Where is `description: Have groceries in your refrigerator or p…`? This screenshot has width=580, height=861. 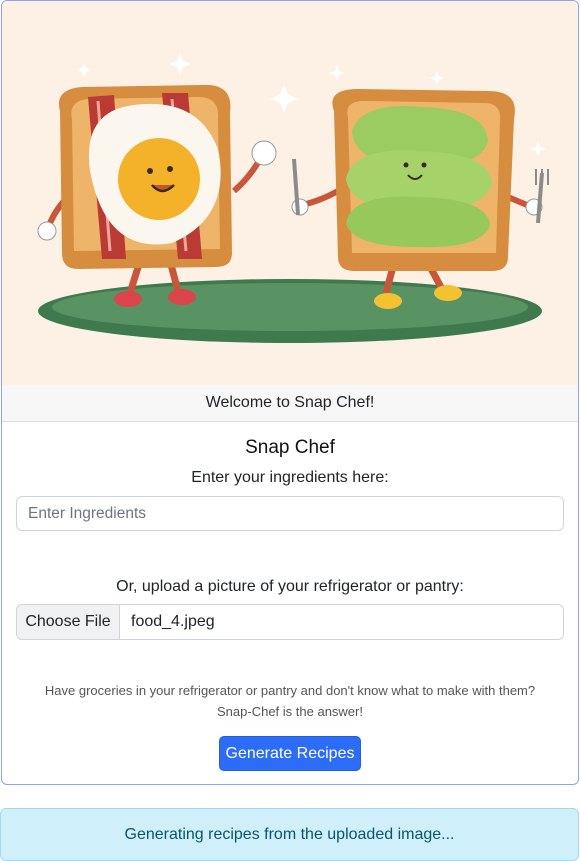
description: Have groceries in your refrigerator or p… is located at coordinates (290, 701).